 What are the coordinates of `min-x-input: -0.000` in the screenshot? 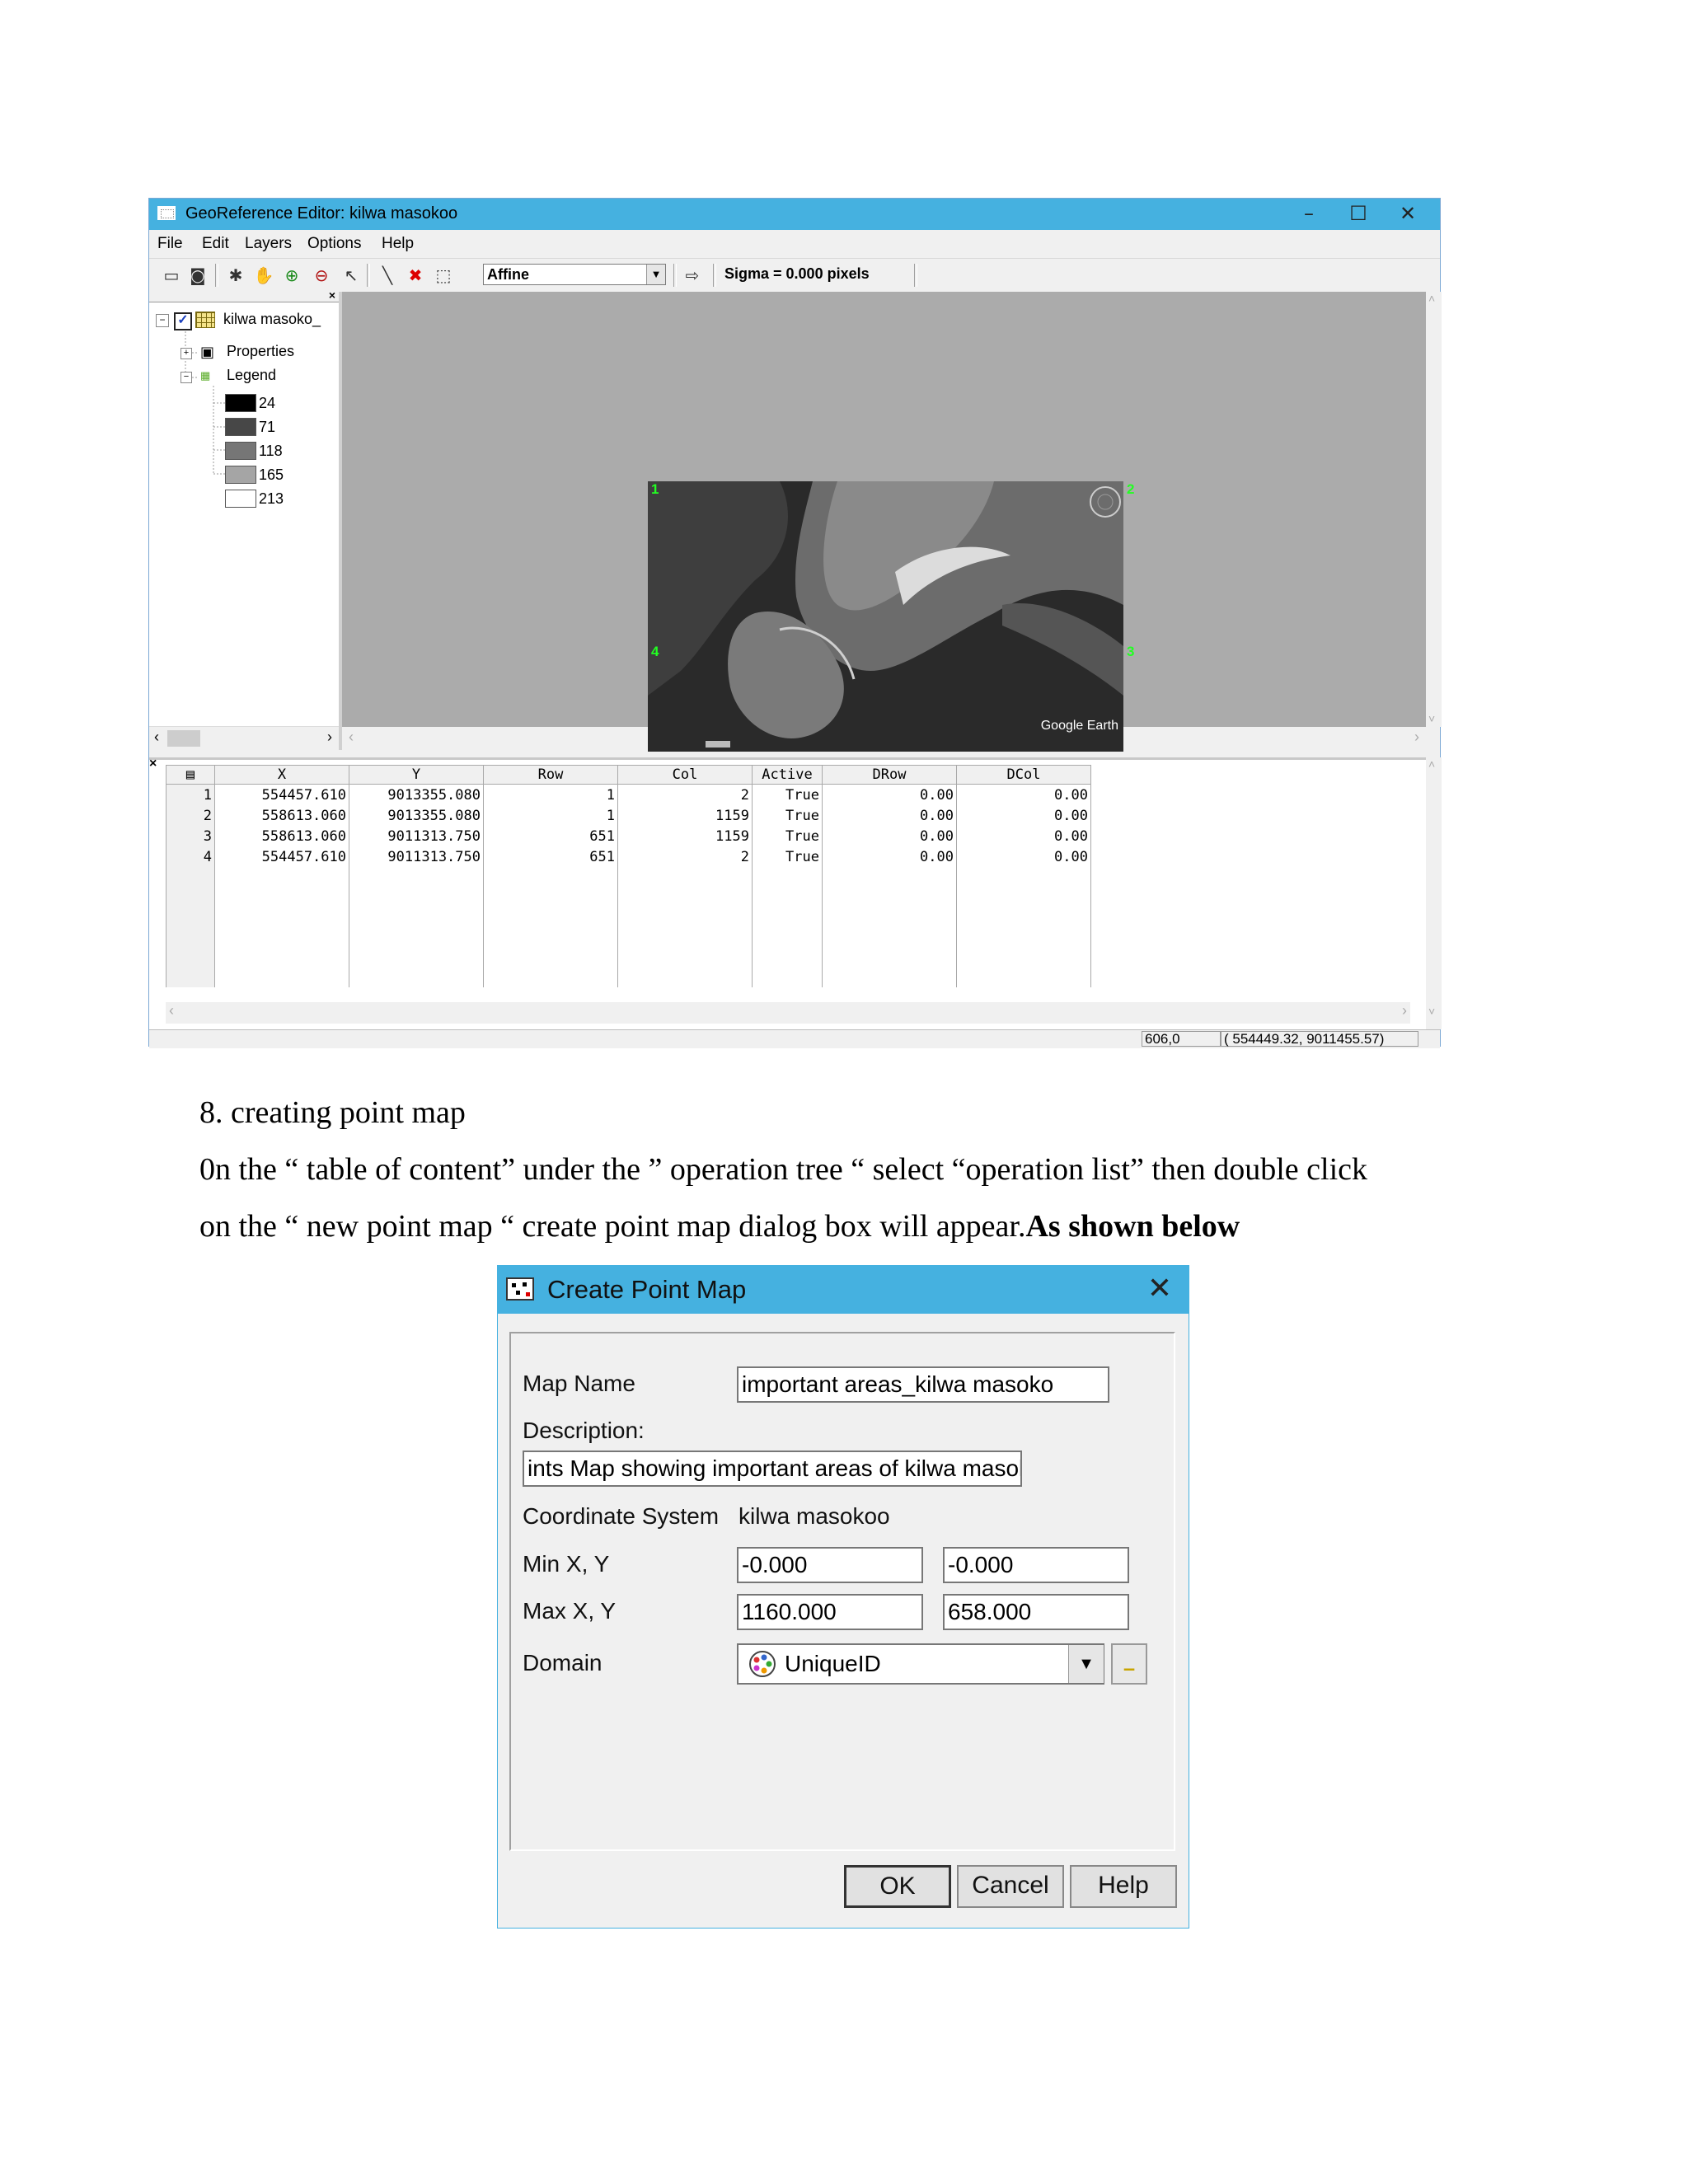 It's located at (830, 1565).